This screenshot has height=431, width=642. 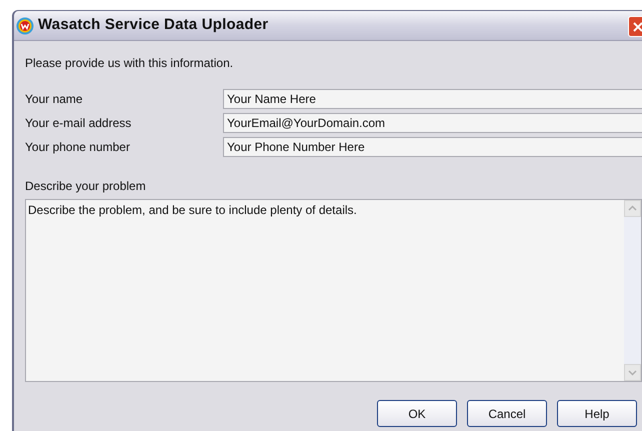 What do you see at coordinates (192, 209) in the screenshot?
I see `problem-text: Describe the problem, and be sure to include plenty of details.` at bounding box center [192, 209].